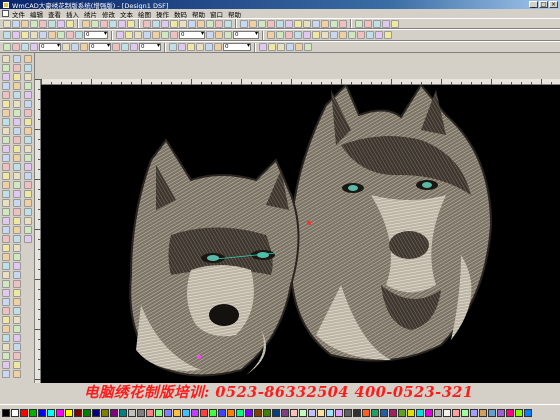 The width and height of the screenshot is (560, 420). Describe the element at coordinates (6, 284) in the screenshot. I see `draw-tool-25-0-icon` at that location.